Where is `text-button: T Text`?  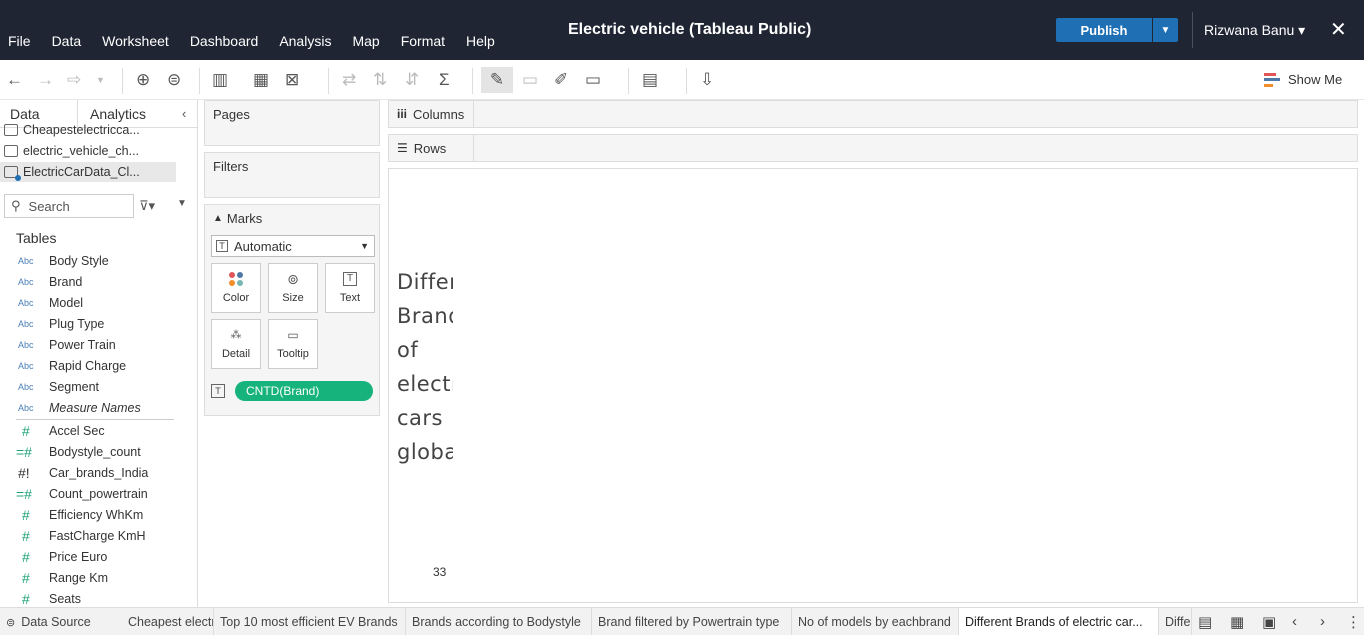
text-button: T Text is located at coordinates (350, 288).